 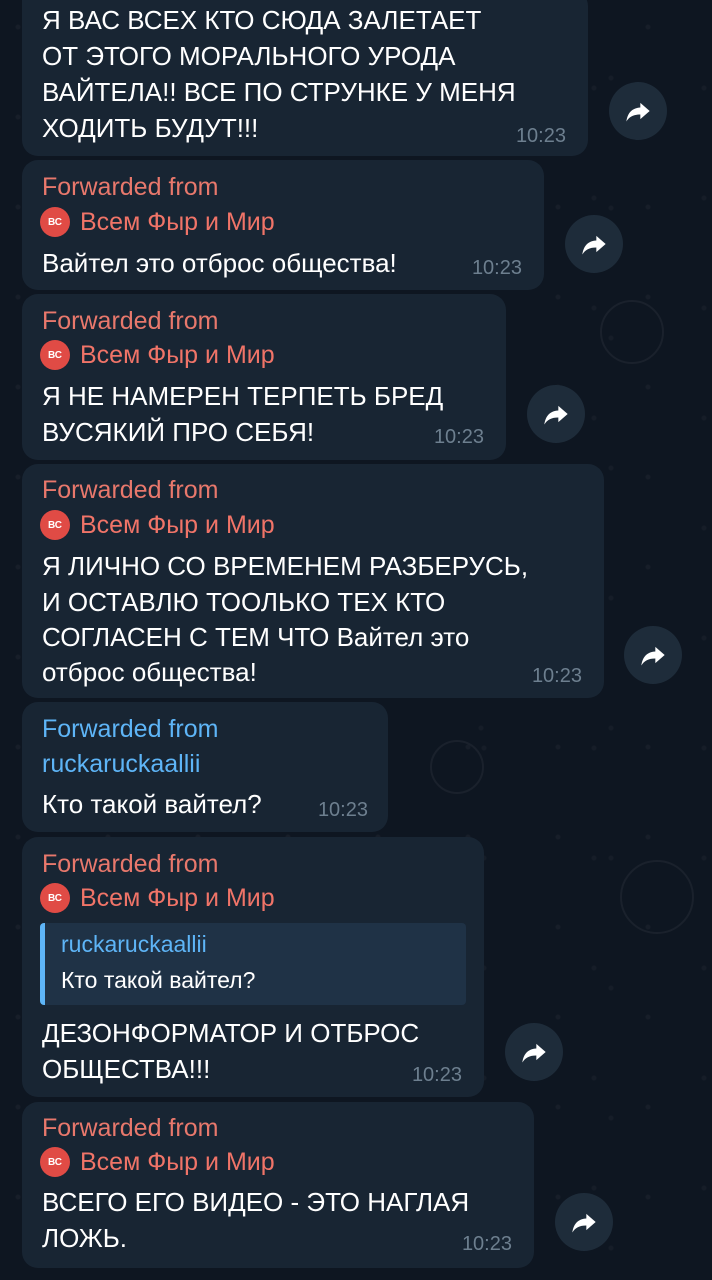 I want to click on sender-name: ruckaruckaallii, so click(x=121, y=763).